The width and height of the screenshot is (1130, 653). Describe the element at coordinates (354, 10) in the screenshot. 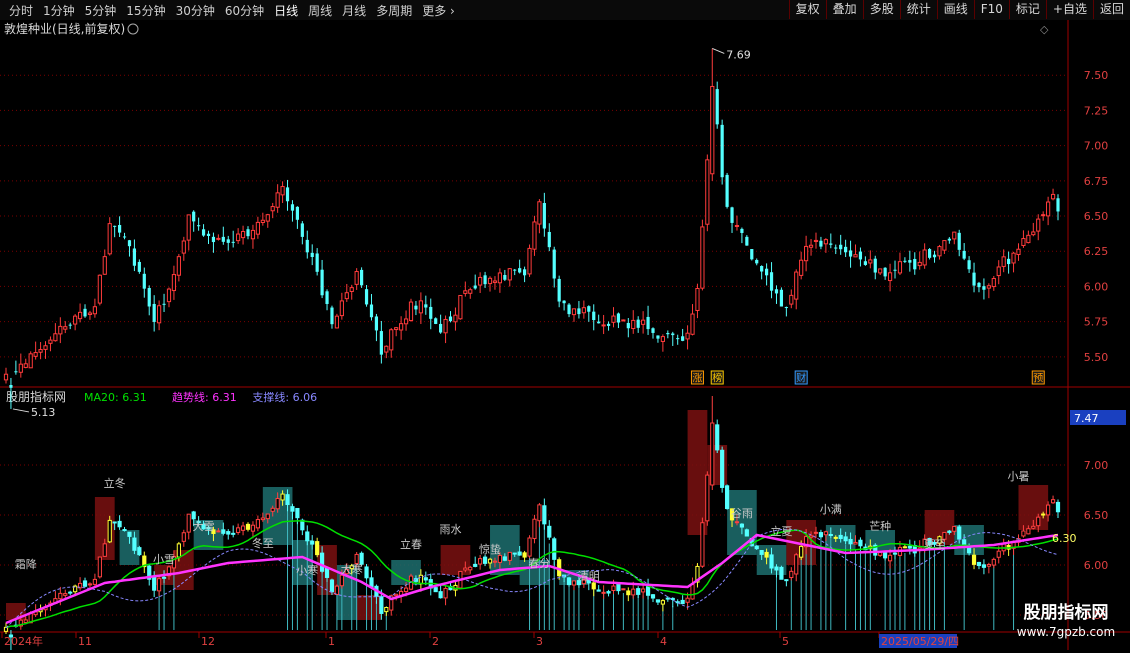

I see `period-tab-8: 月线` at that location.